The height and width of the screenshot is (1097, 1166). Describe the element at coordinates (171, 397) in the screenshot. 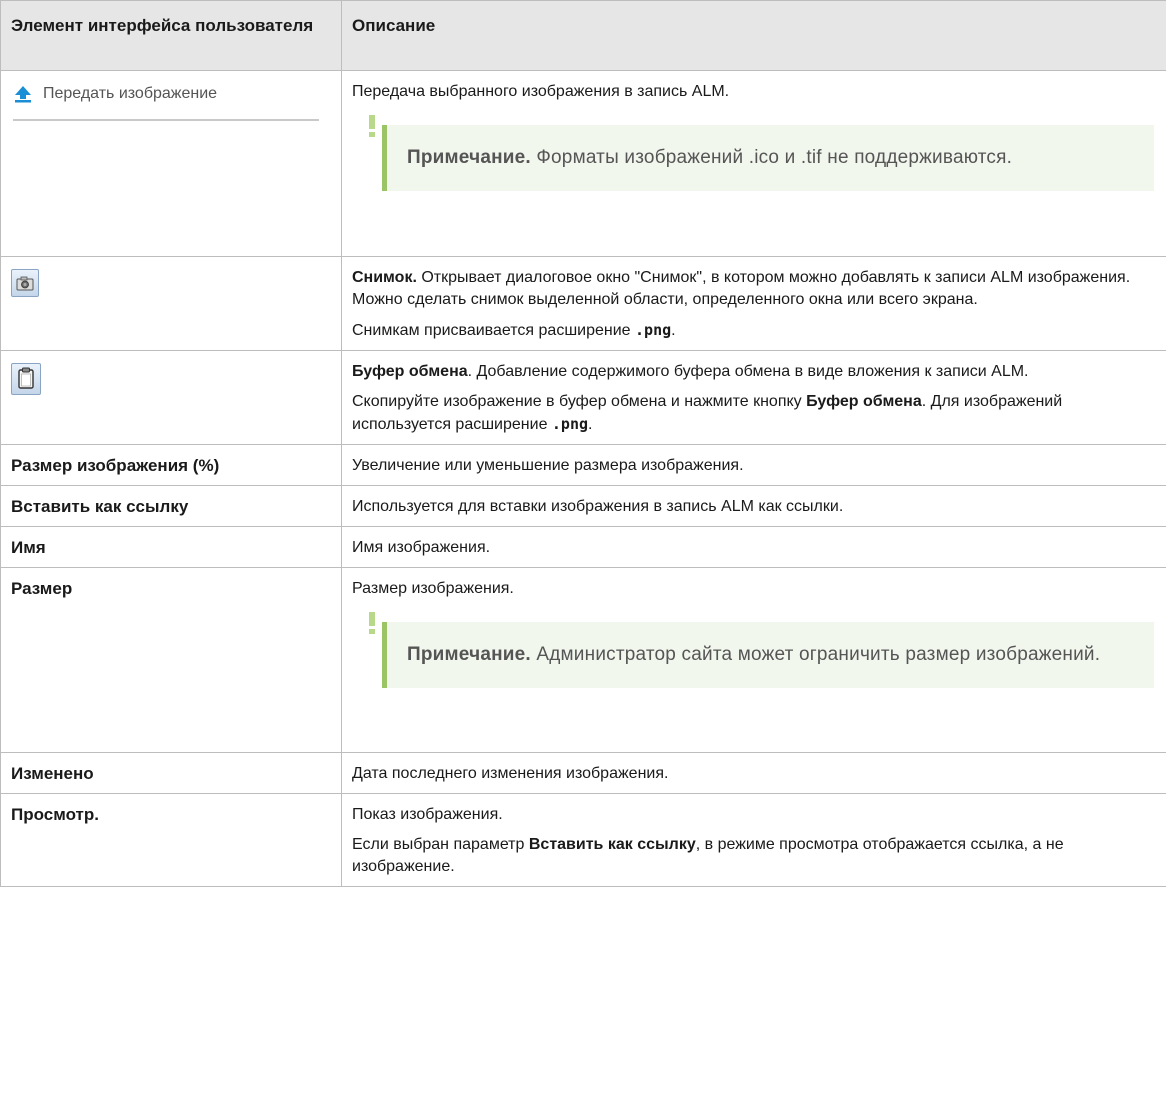

I see `cell-clipboard-element` at that location.